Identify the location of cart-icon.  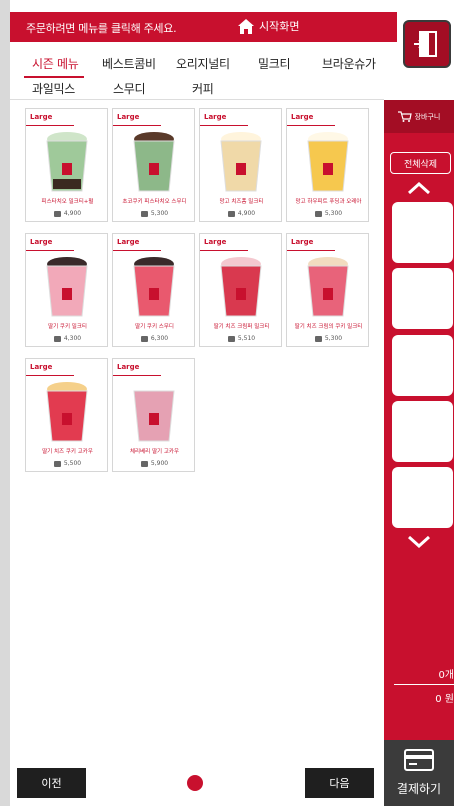
(404, 116).